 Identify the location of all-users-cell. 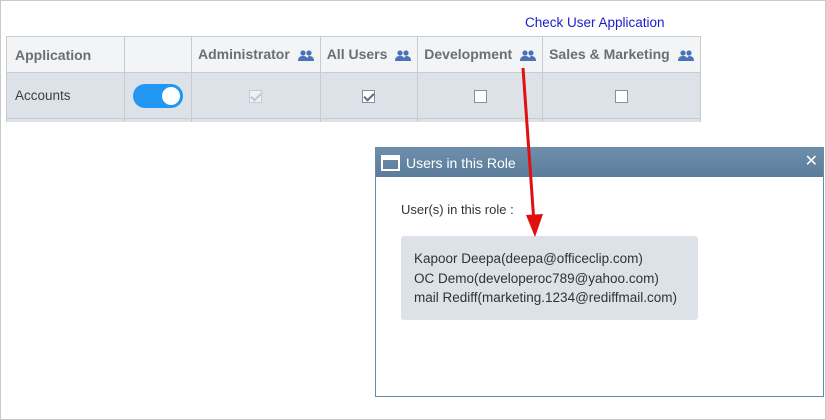
(369, 95).